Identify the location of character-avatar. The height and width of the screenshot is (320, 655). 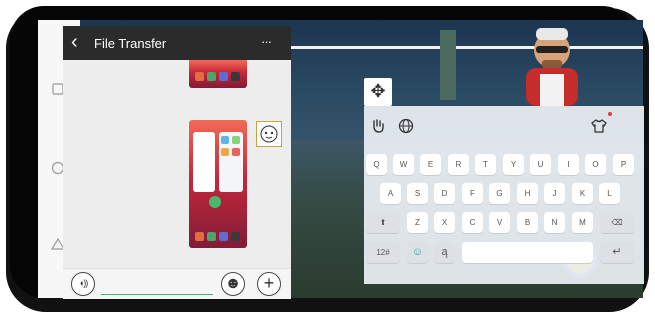
(552, 67).